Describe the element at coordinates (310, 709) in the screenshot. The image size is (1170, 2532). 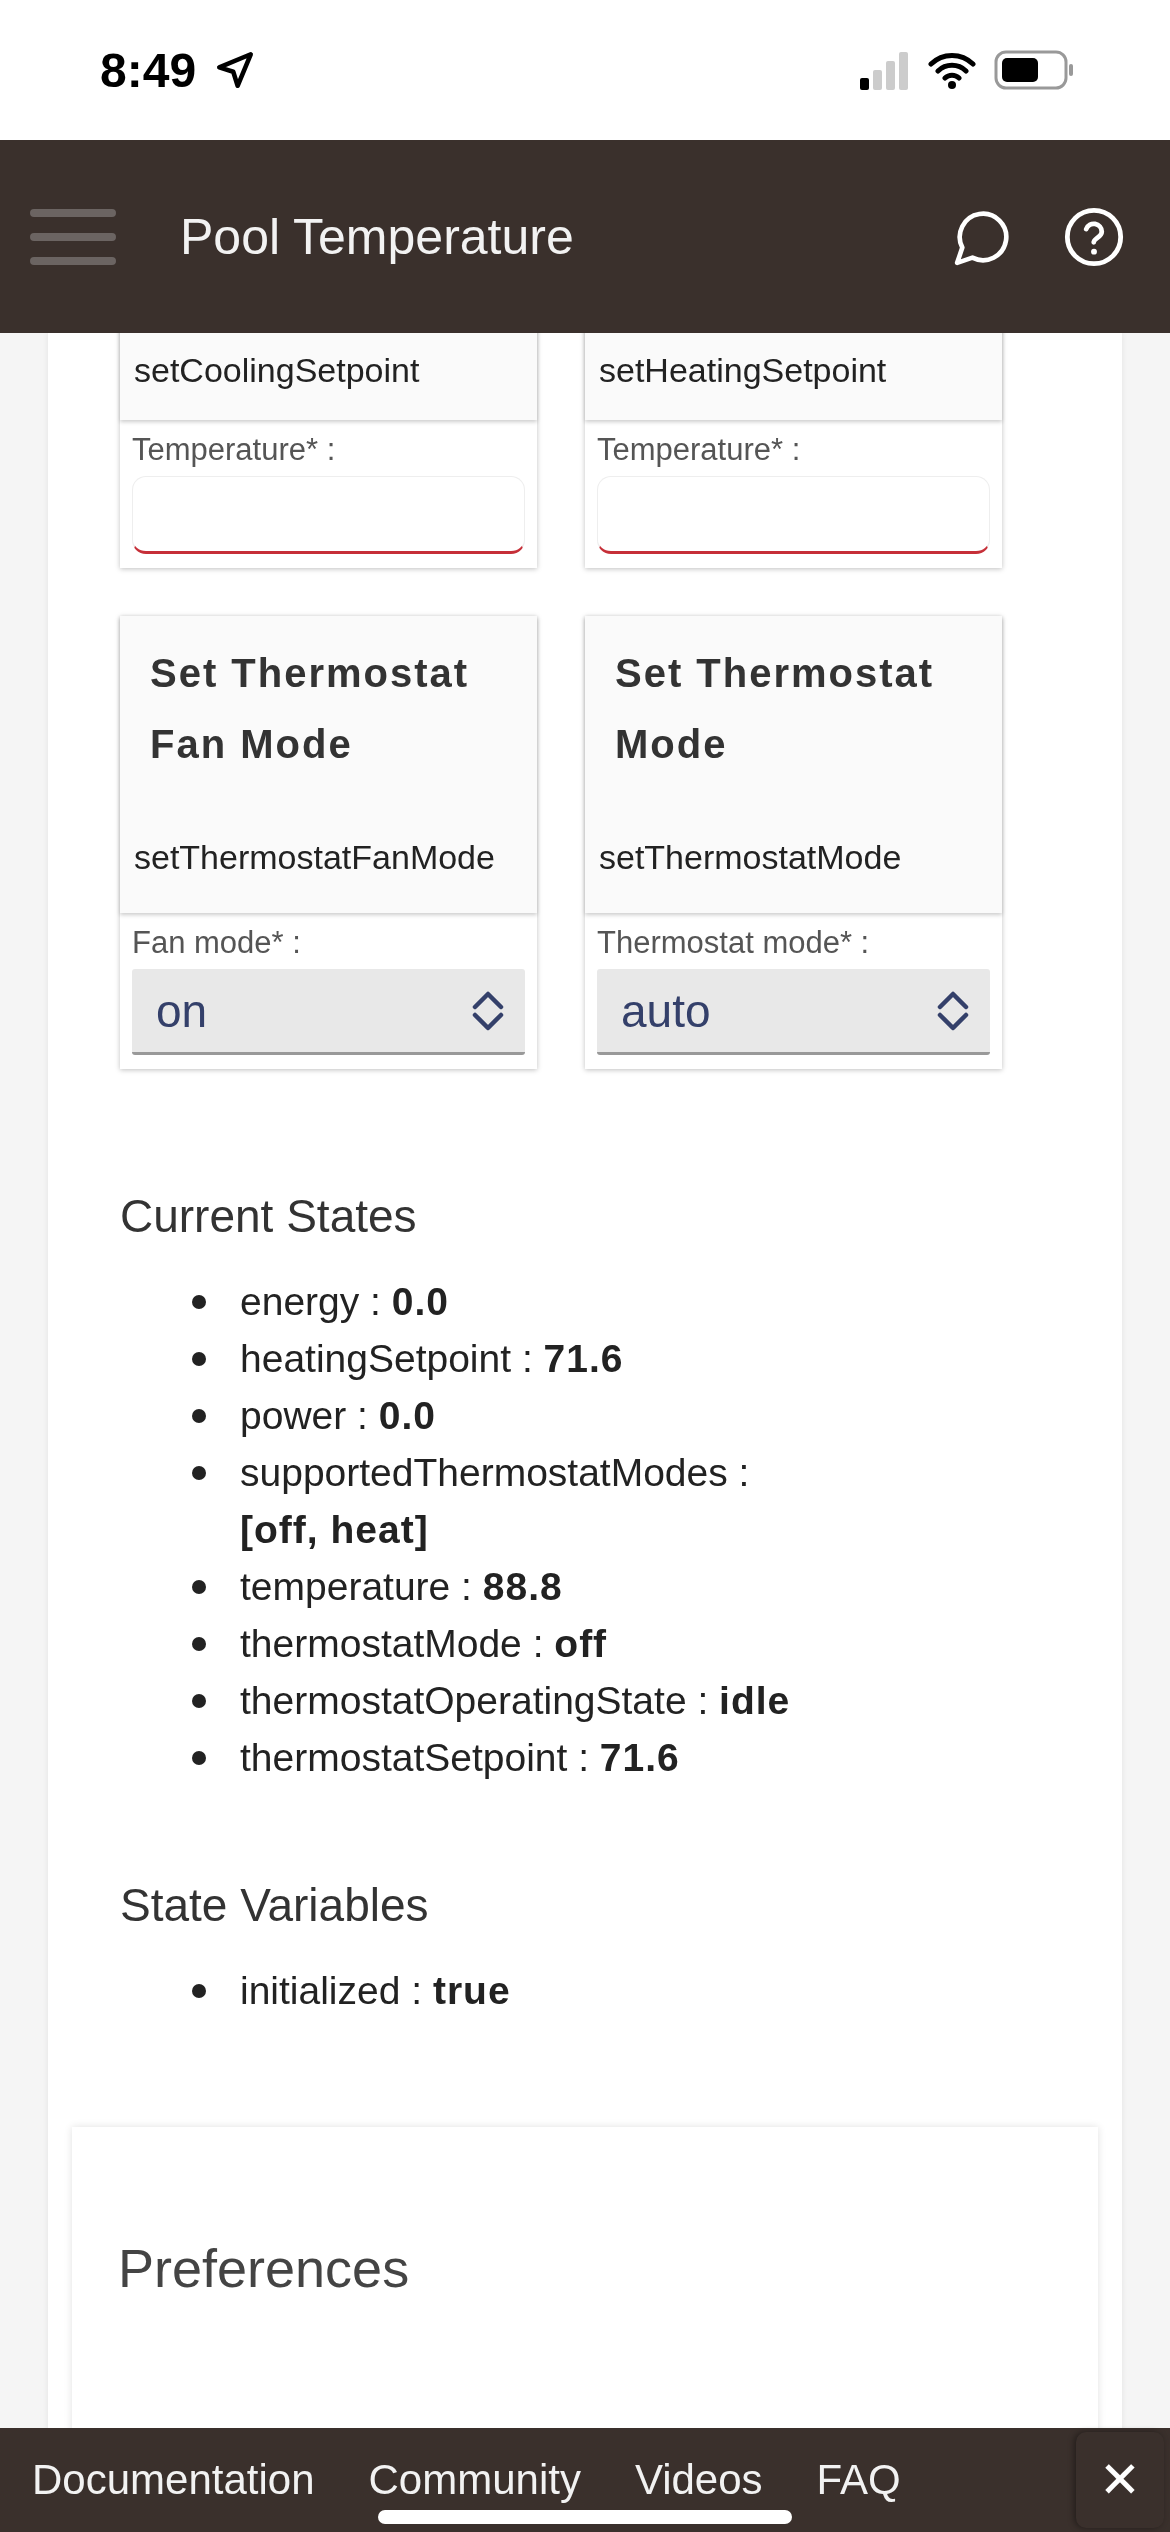
I see `card-title: Set Thermostat Fan Mode` at that location.